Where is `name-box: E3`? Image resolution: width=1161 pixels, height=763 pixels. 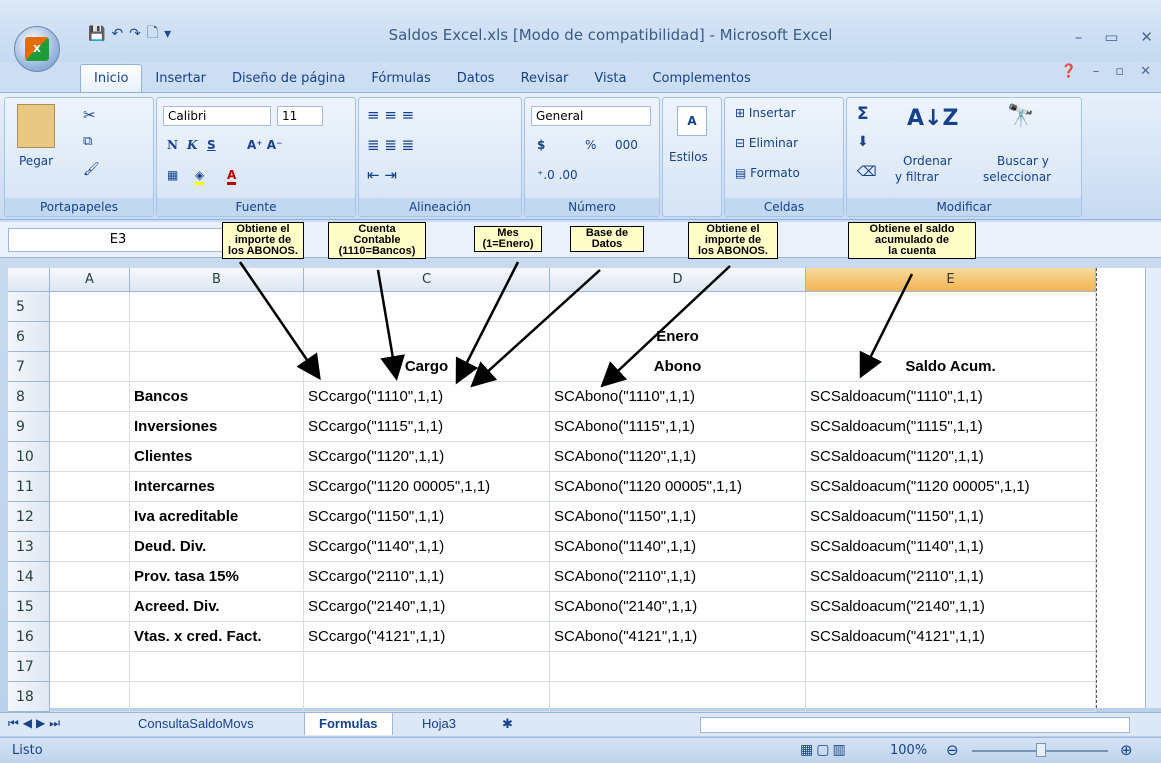
name-box: E3 is located at coordinates (118, 240).